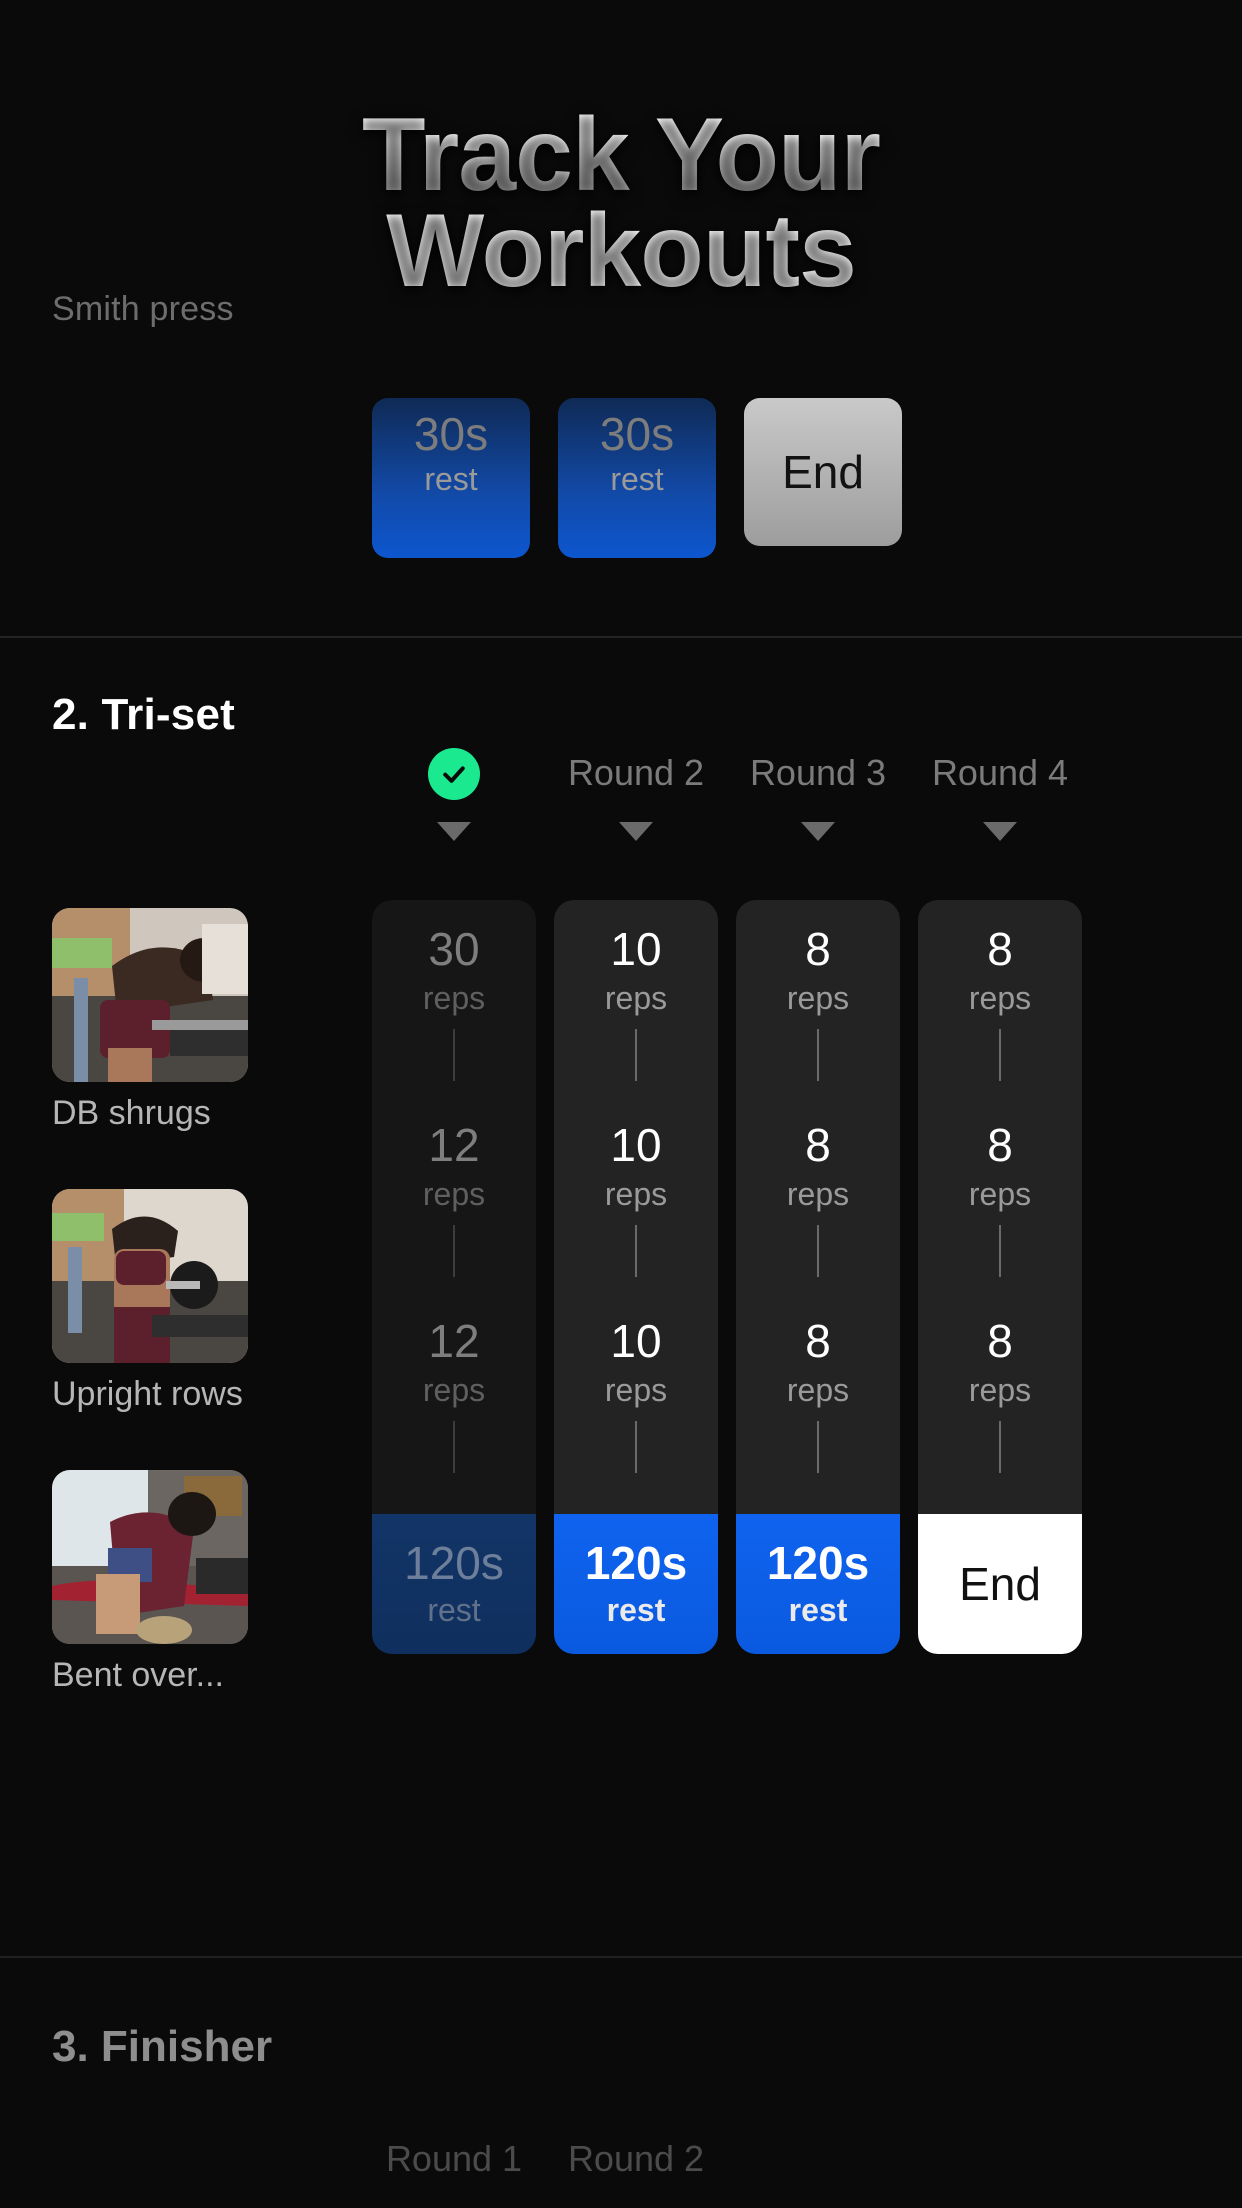 The height and width of the screenshot is (2208, 1242). Describe the element at coordinates (131, 1113) in the screenshot. I see `exercise-name-label: DB shrugs` at that location.